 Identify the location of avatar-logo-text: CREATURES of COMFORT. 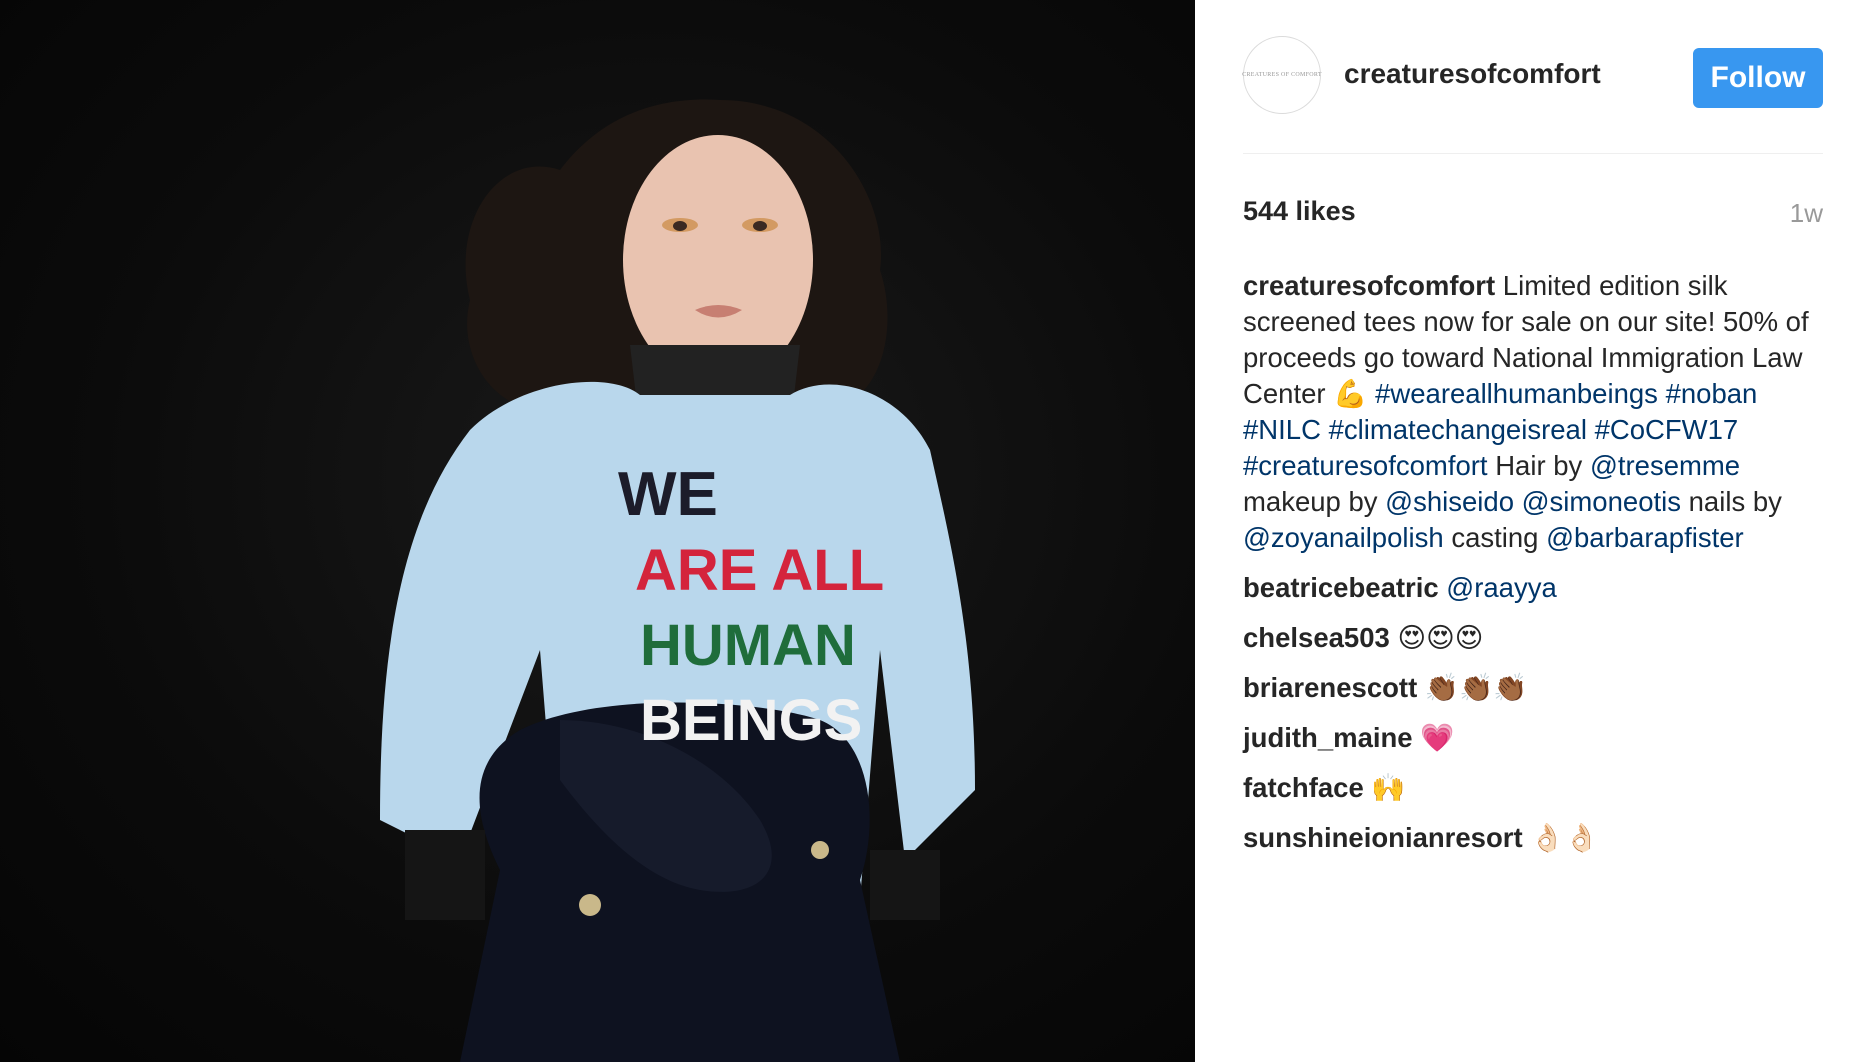
(1282, 75).